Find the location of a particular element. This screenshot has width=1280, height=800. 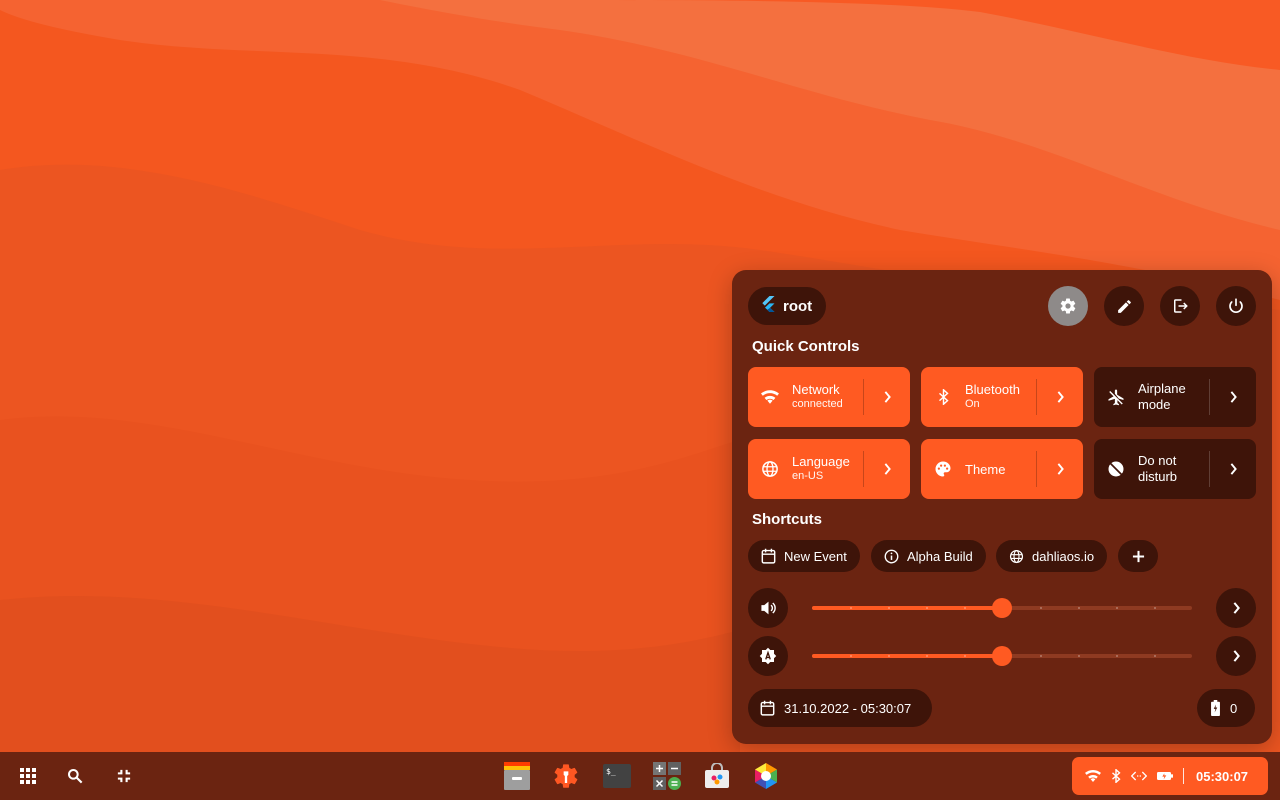

volume-more-button is located at coordinates (1236, 608).